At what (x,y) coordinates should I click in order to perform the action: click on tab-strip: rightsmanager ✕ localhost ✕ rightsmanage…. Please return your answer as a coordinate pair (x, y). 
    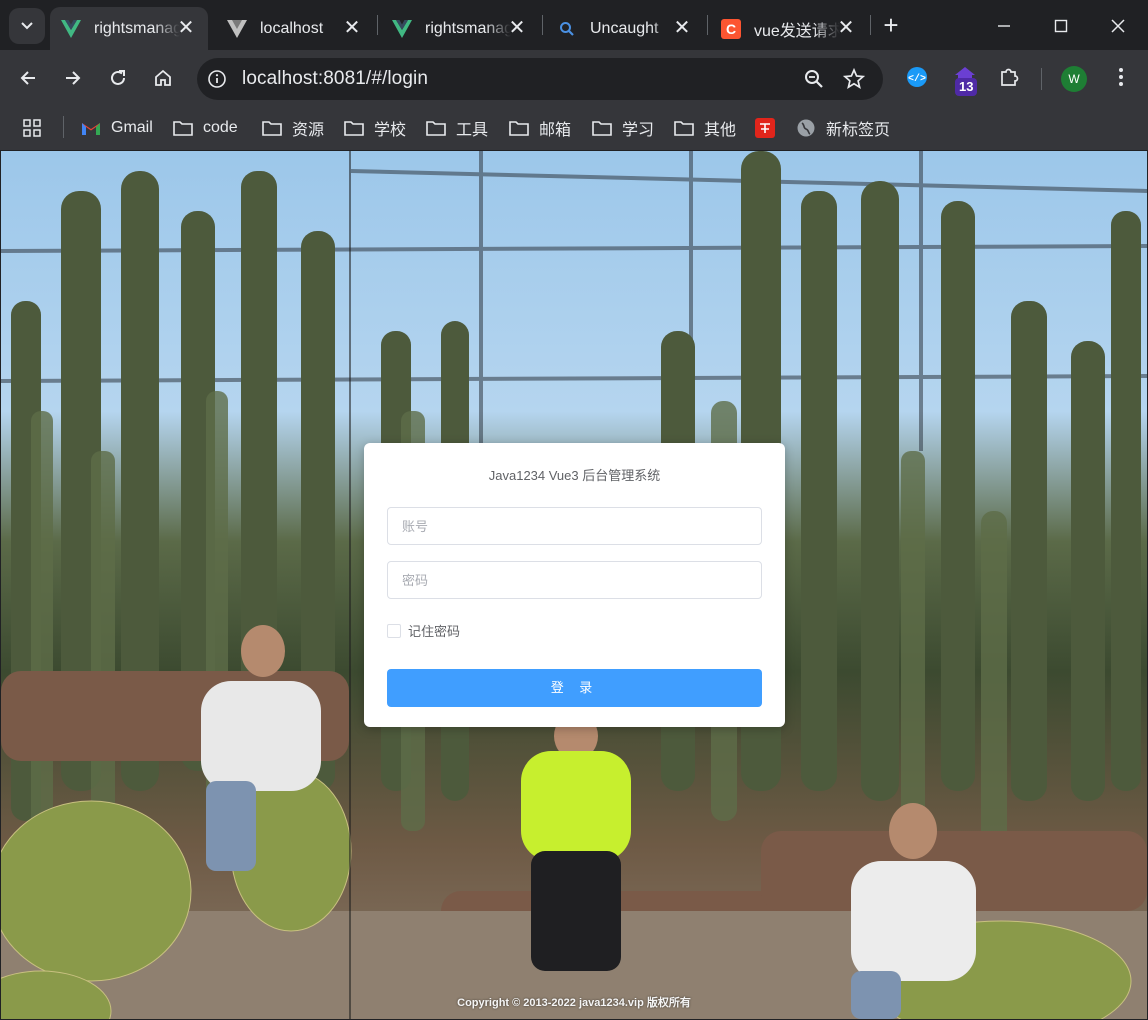
    Looking at the image, I should click on (574, 25).